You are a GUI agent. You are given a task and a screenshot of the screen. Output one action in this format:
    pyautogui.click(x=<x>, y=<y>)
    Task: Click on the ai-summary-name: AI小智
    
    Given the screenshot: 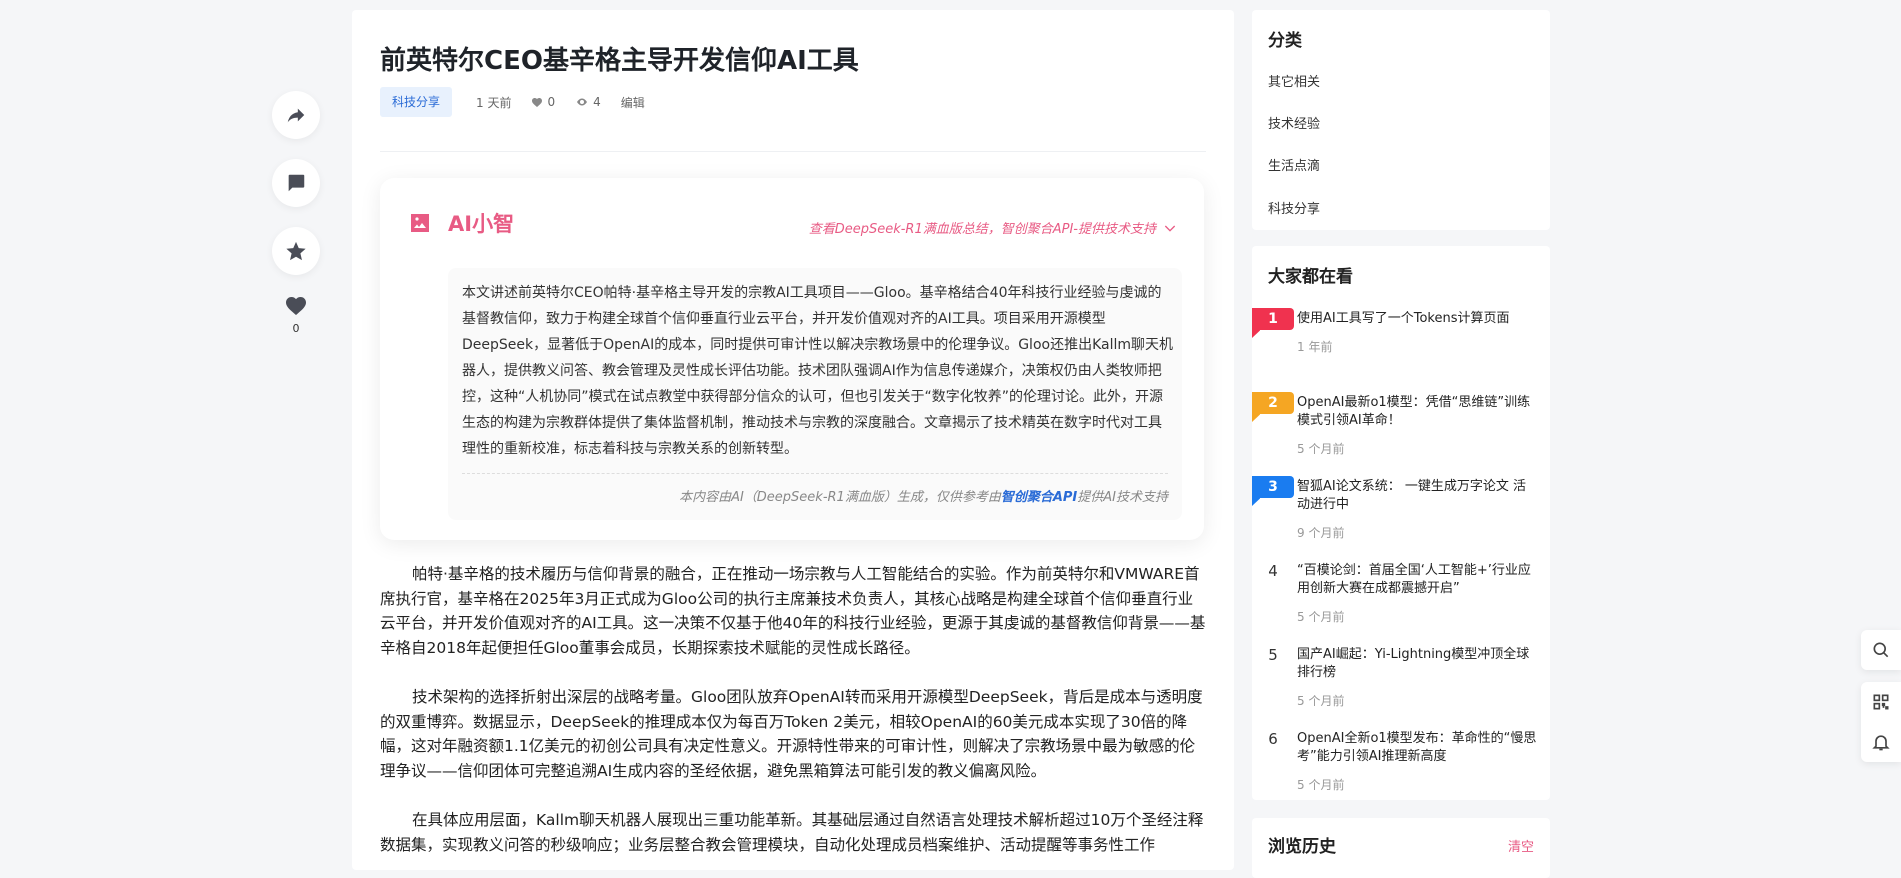 What is the action you would take?
    pyautogui.click(x=481, y=224)
    